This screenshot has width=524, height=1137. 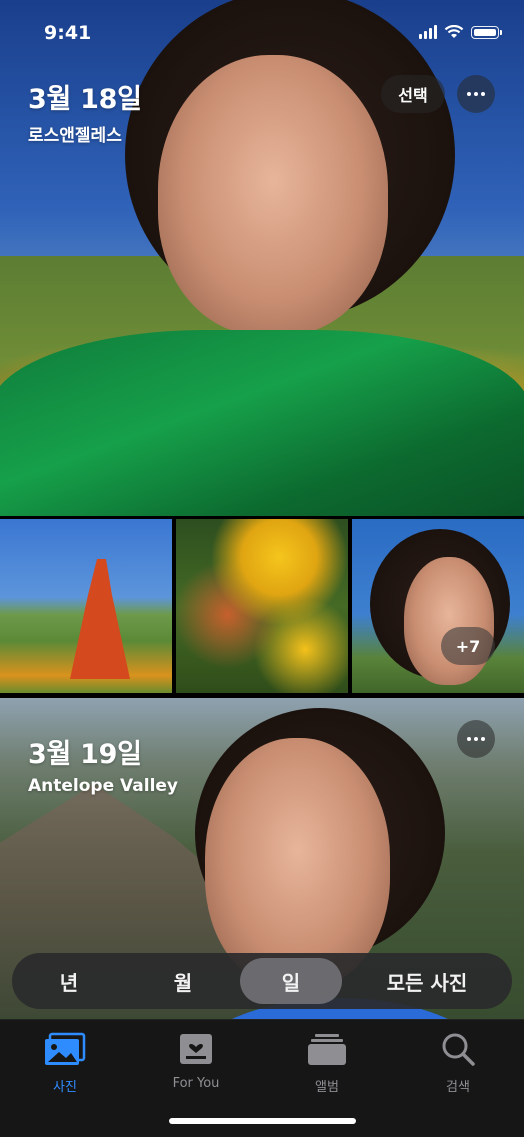 I want to click on photos-icon, so click(x=65, y=1048).